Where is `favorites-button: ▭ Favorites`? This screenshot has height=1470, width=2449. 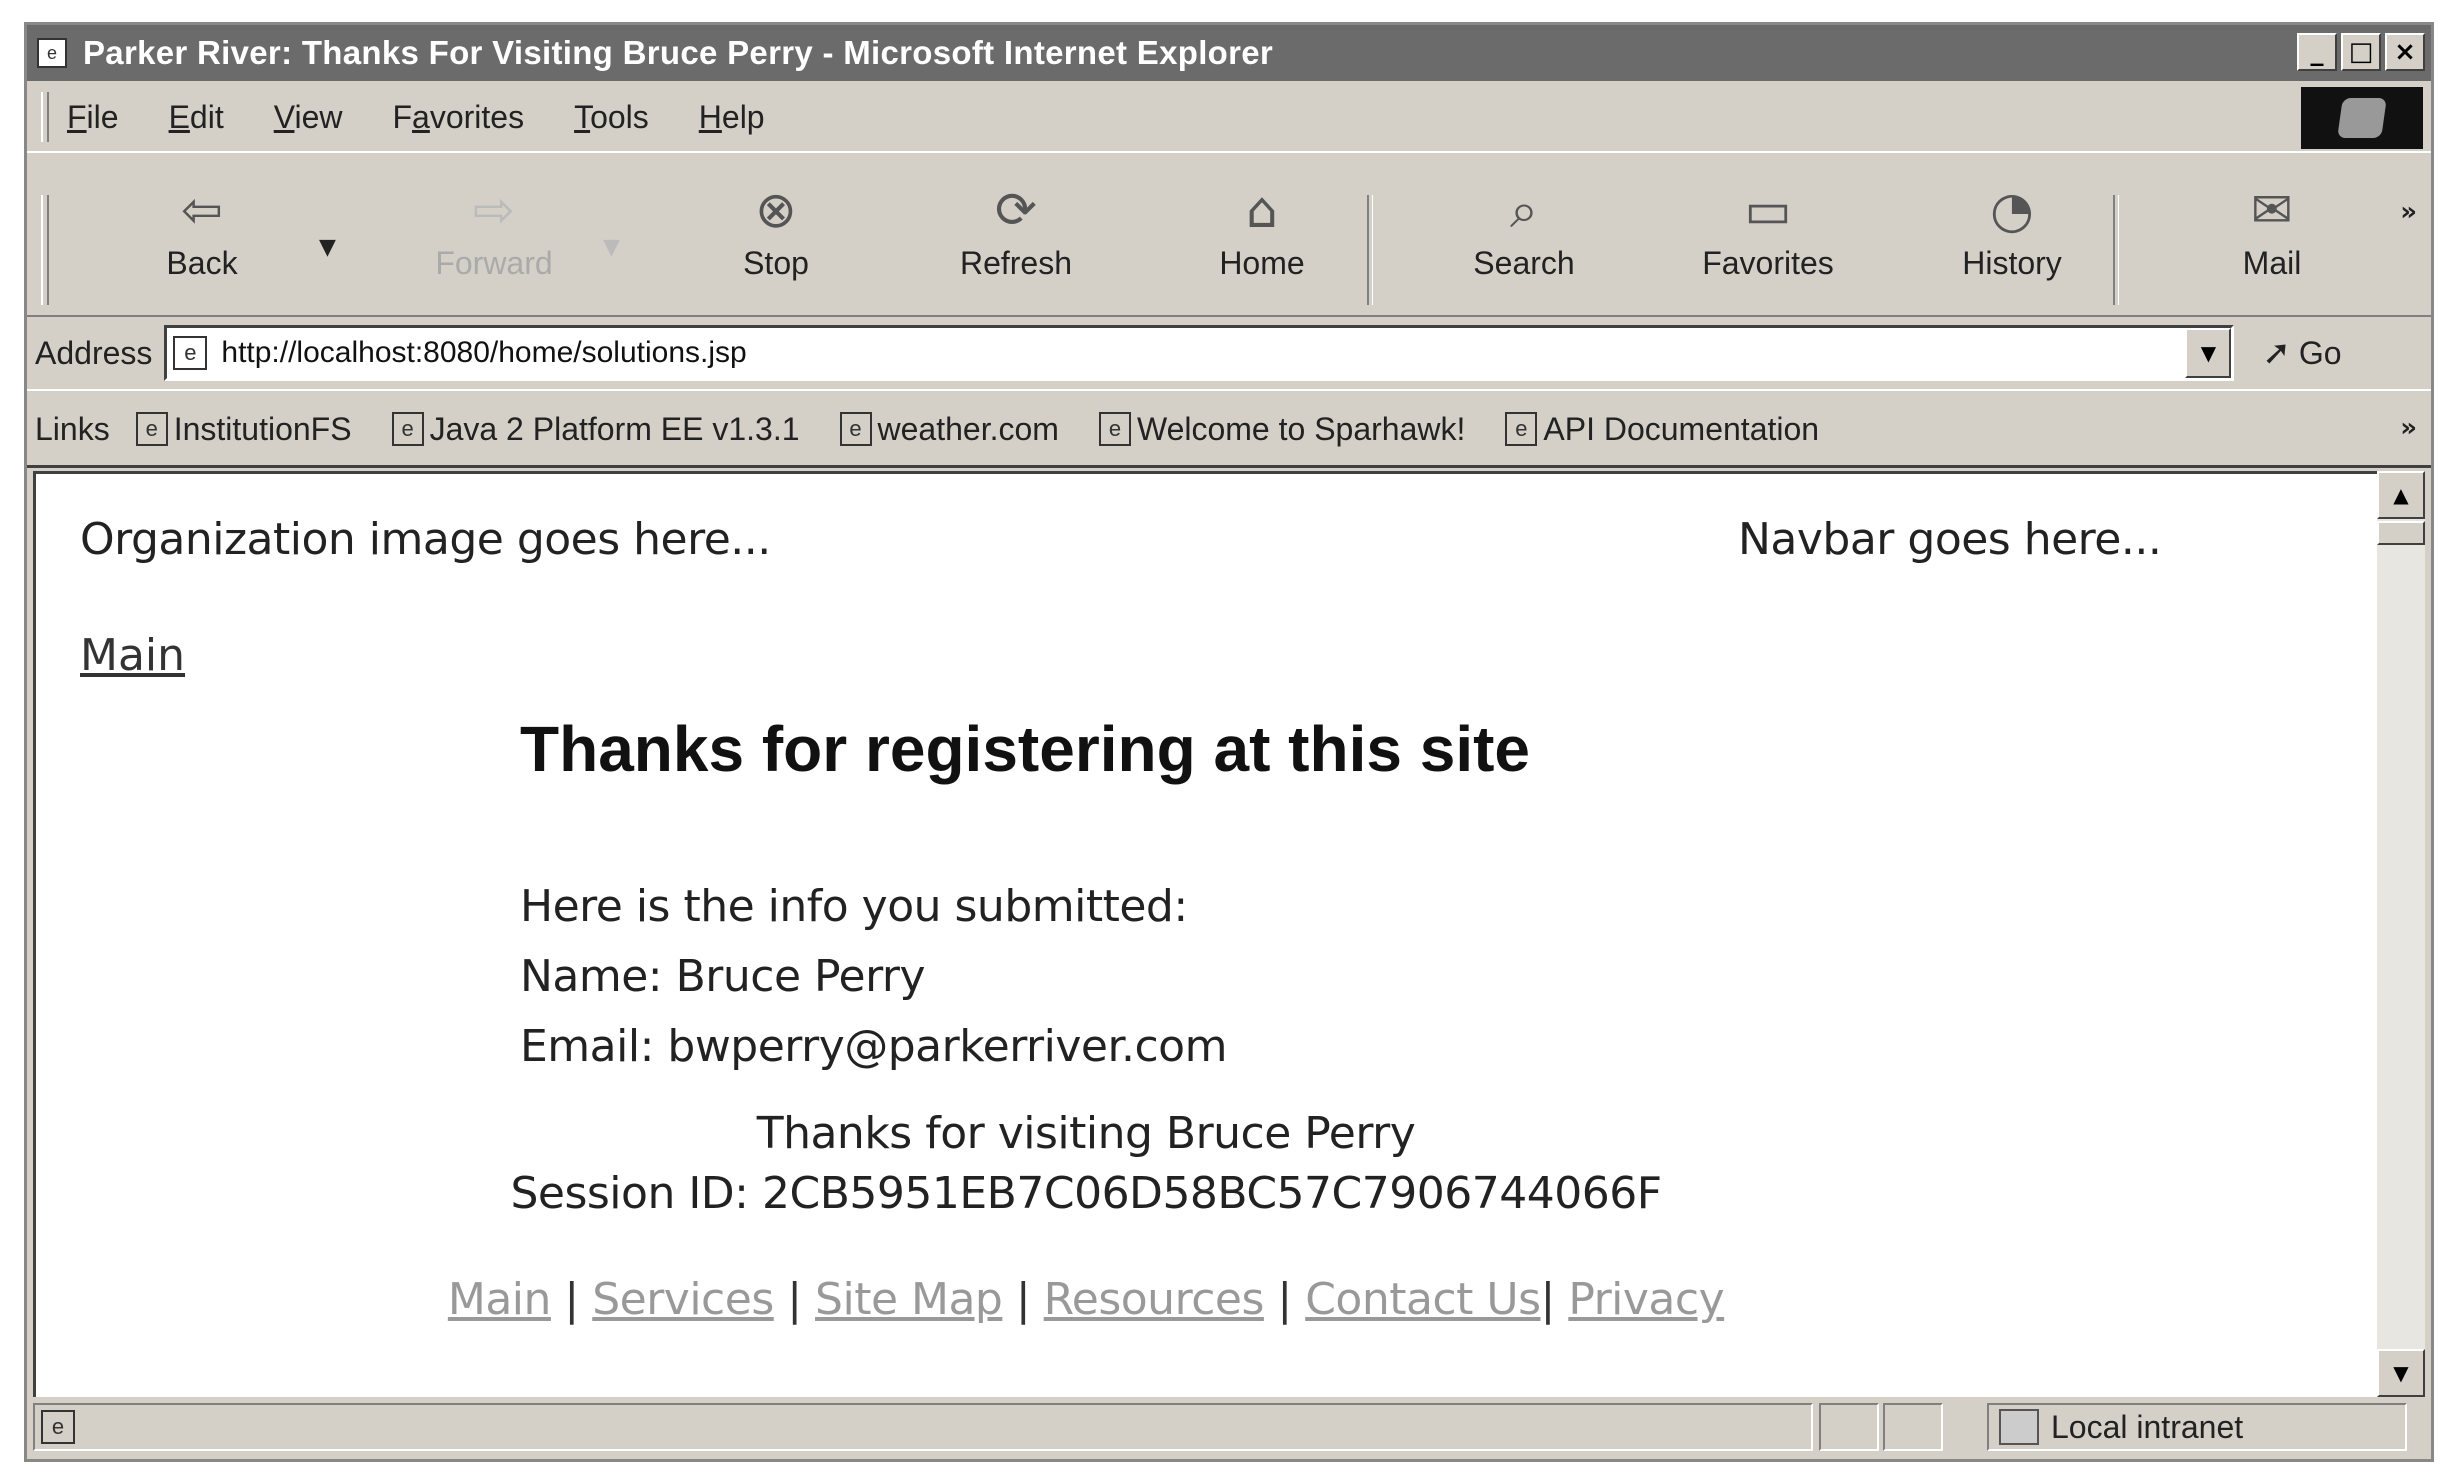
favorites-button: ▭ Favorites is located at coordinates (1768, 240).